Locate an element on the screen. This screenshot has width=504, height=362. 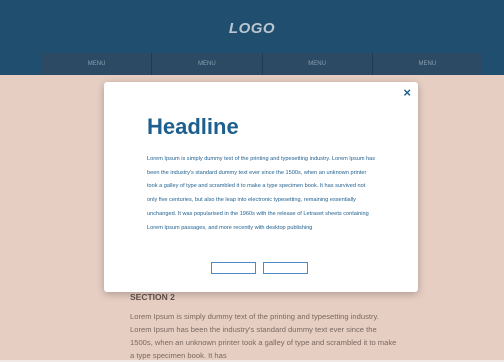
nav-item-menu-2: MENU is located at coordinates (207, 64).